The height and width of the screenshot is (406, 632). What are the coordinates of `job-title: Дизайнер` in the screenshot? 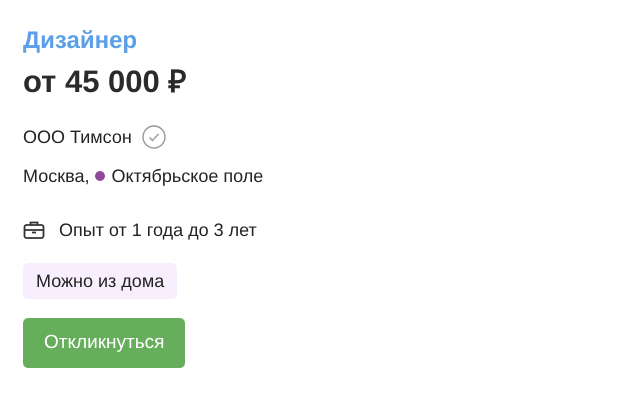 It's located at (80, 41).